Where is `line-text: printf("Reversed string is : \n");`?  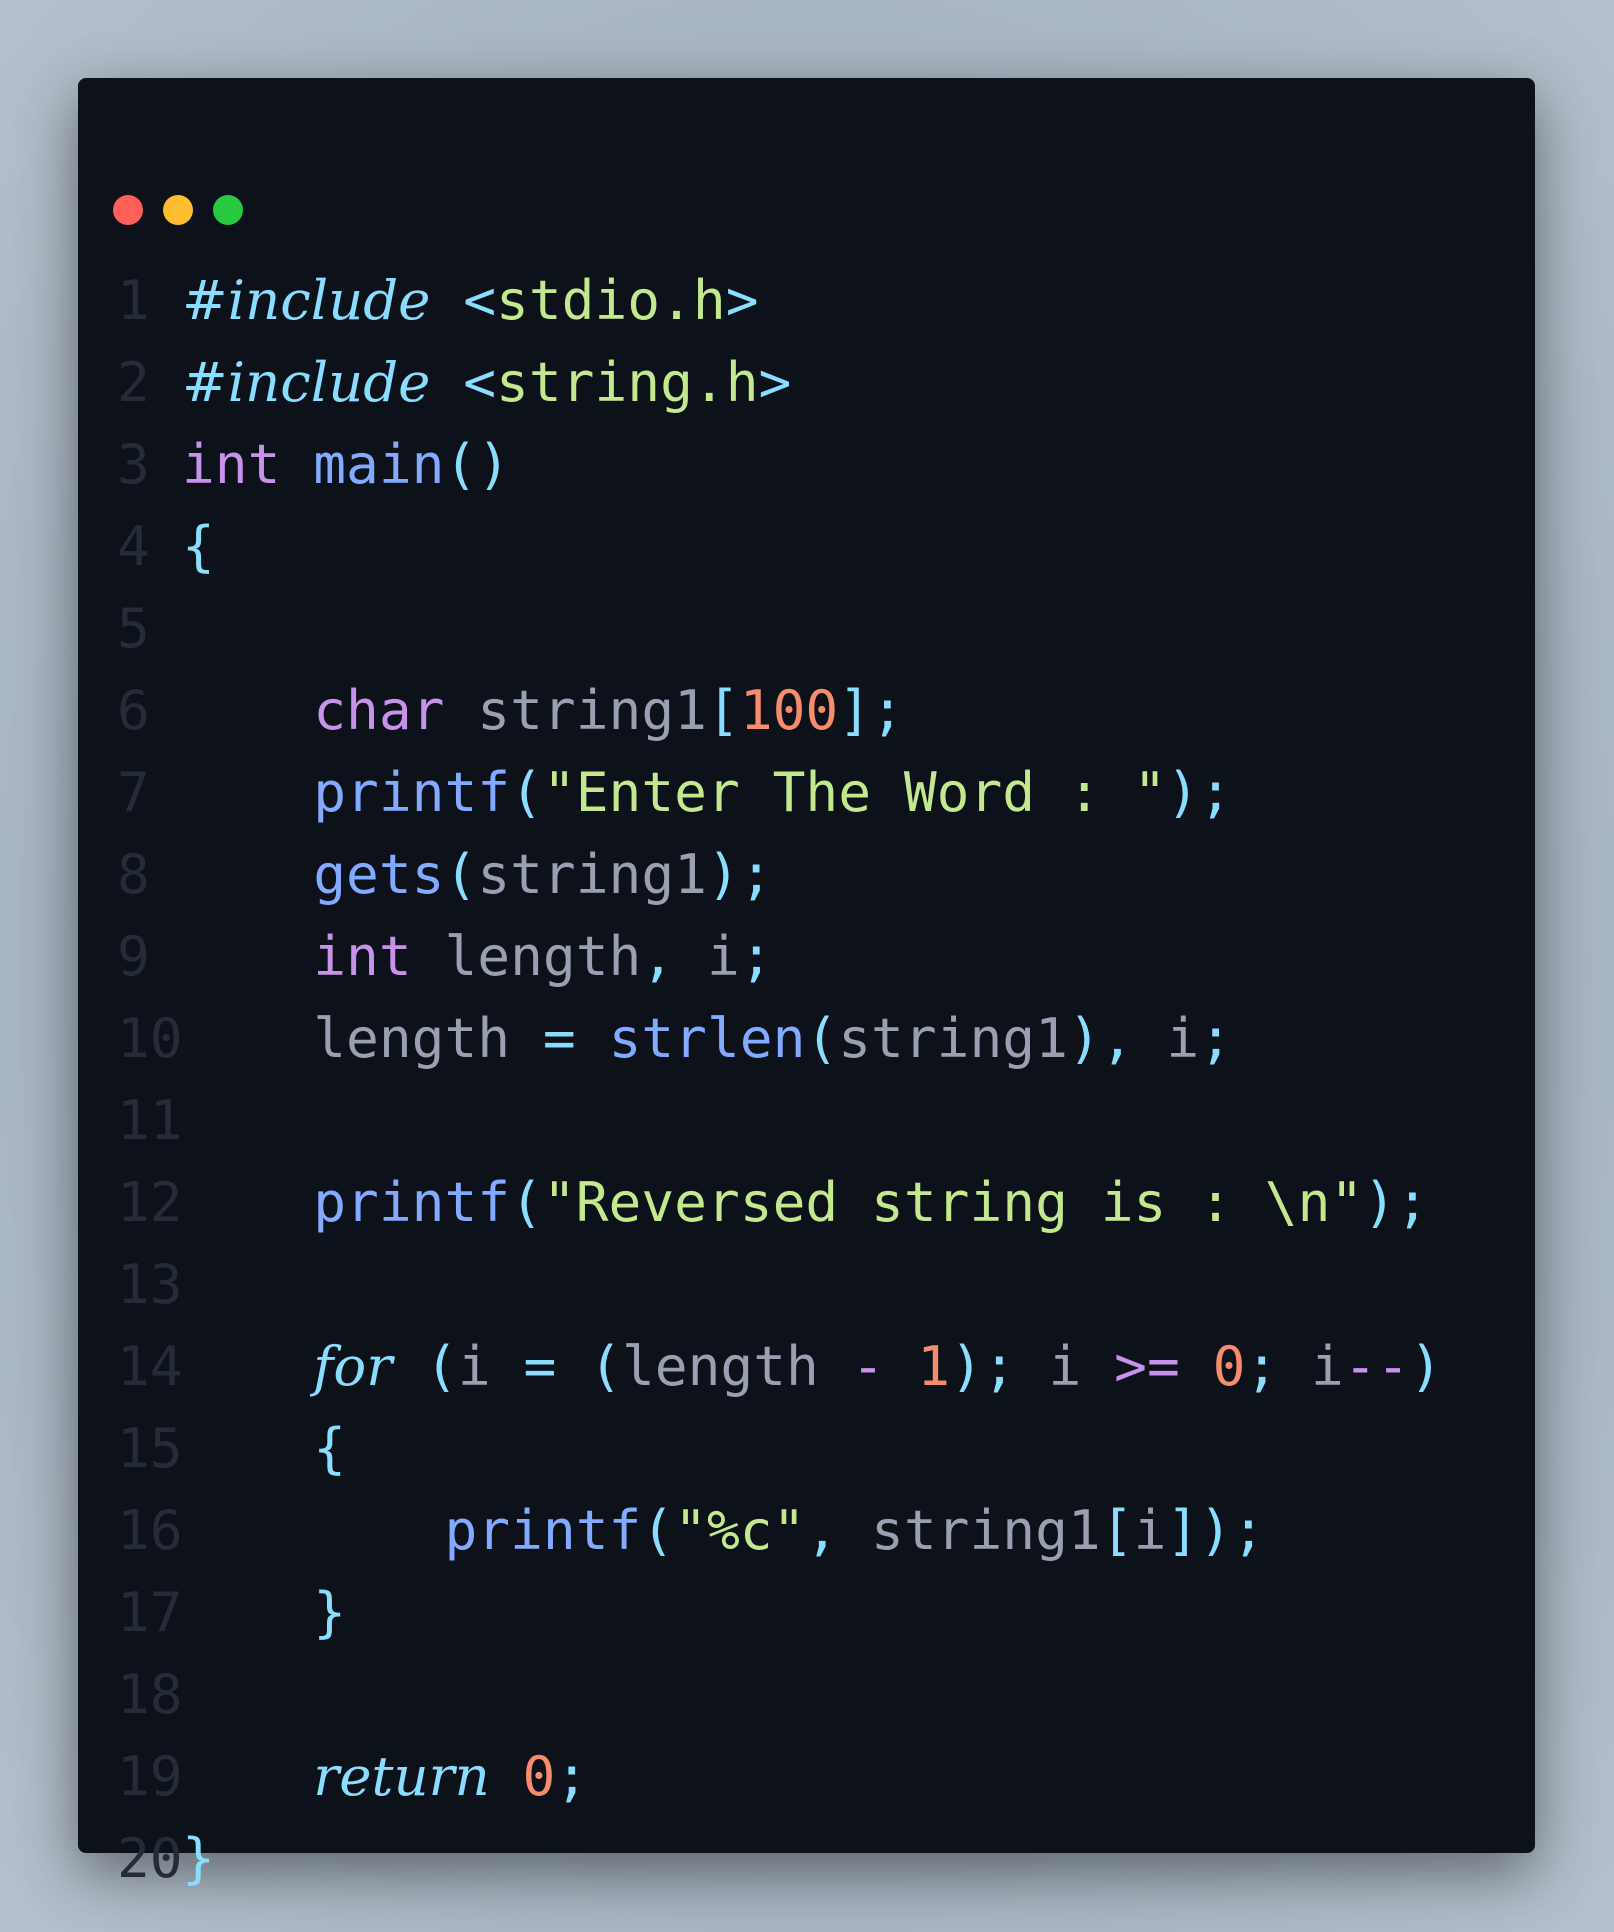 line-text: printf("Reversed string is : \n"); is located at coordinates (805, 1202).